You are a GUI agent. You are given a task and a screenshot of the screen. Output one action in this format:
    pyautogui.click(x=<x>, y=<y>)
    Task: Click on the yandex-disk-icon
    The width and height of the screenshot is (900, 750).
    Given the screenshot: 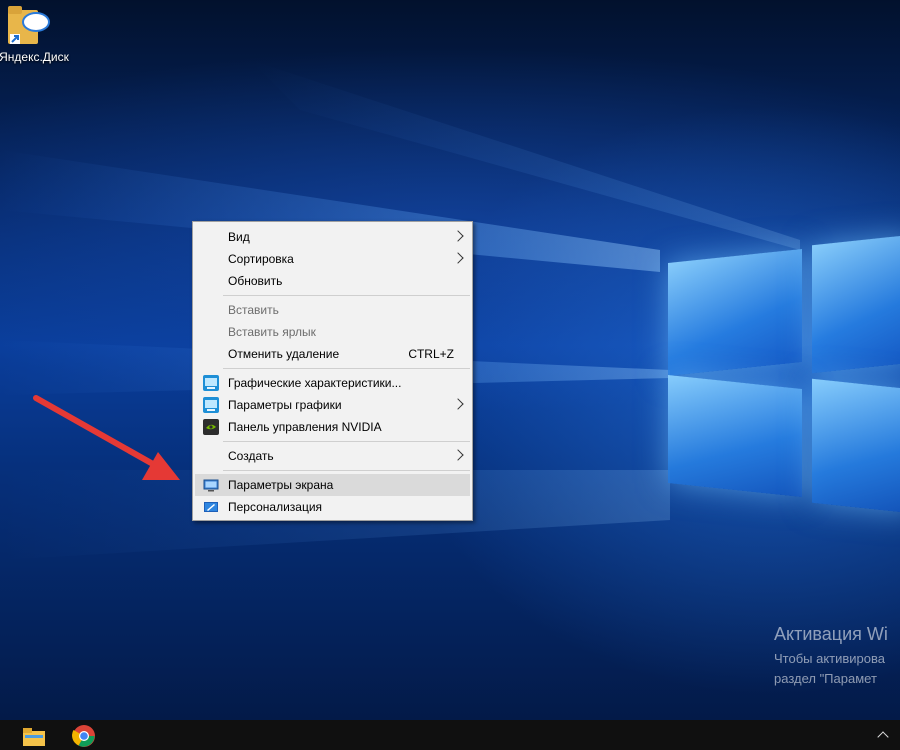 What is the action you would take?
    pyautogui.click(x=29, y=25)
    